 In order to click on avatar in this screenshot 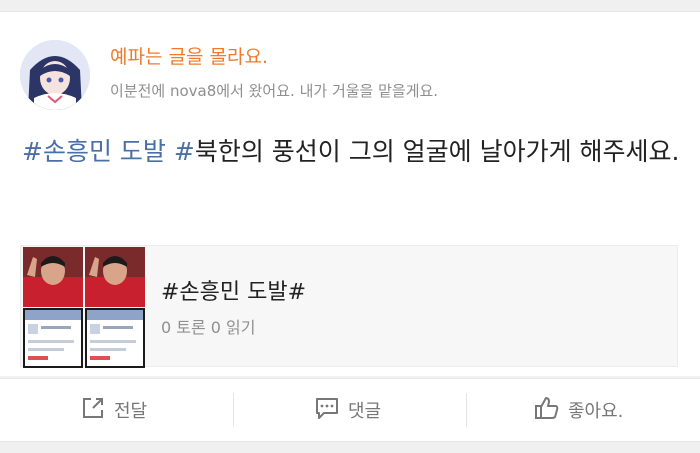, I will do `click(55, 75)`.